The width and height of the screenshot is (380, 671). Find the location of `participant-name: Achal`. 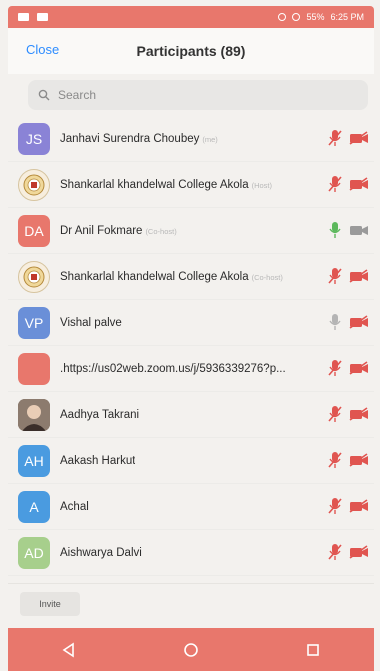

participant-name: Achal is located at coordinates (74, 507).